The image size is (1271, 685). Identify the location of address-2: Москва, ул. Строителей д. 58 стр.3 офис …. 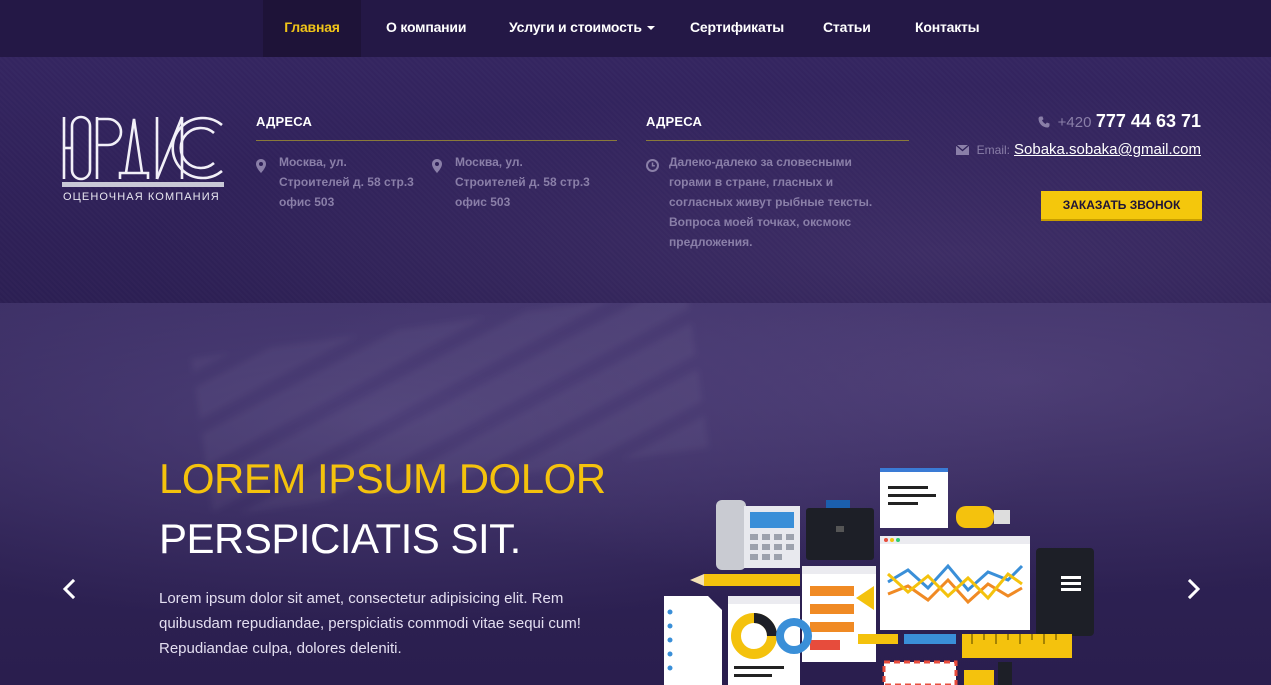
(522, 182).